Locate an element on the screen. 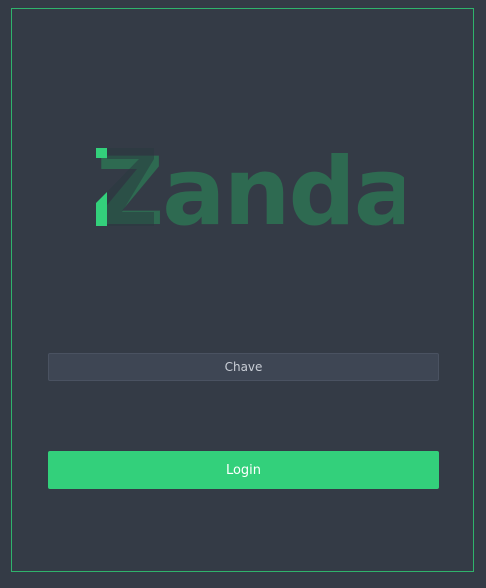 The image size is (486, 588). logo-accent-top is located at coordinates (101, 153).